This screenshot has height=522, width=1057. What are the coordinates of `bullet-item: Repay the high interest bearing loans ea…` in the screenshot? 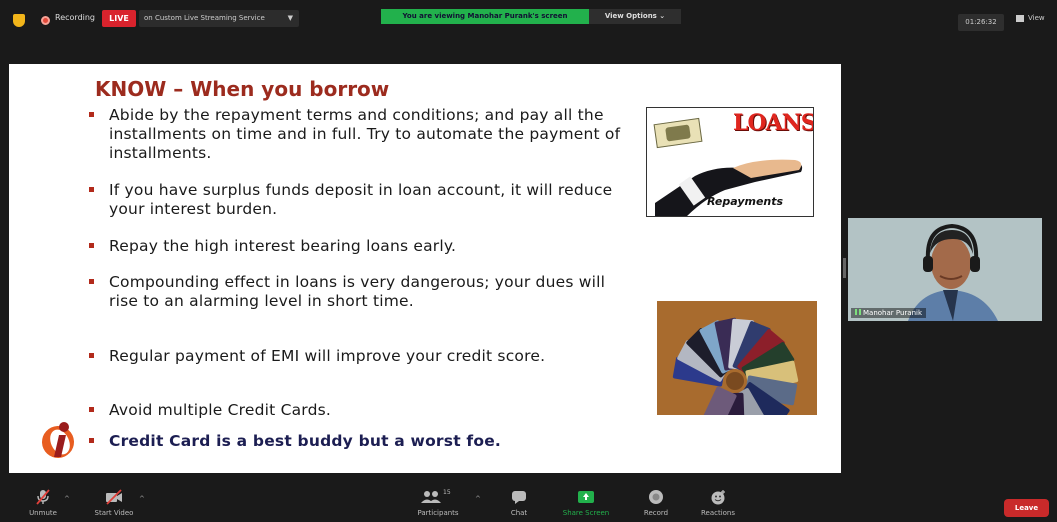 It's located at (361, 246).